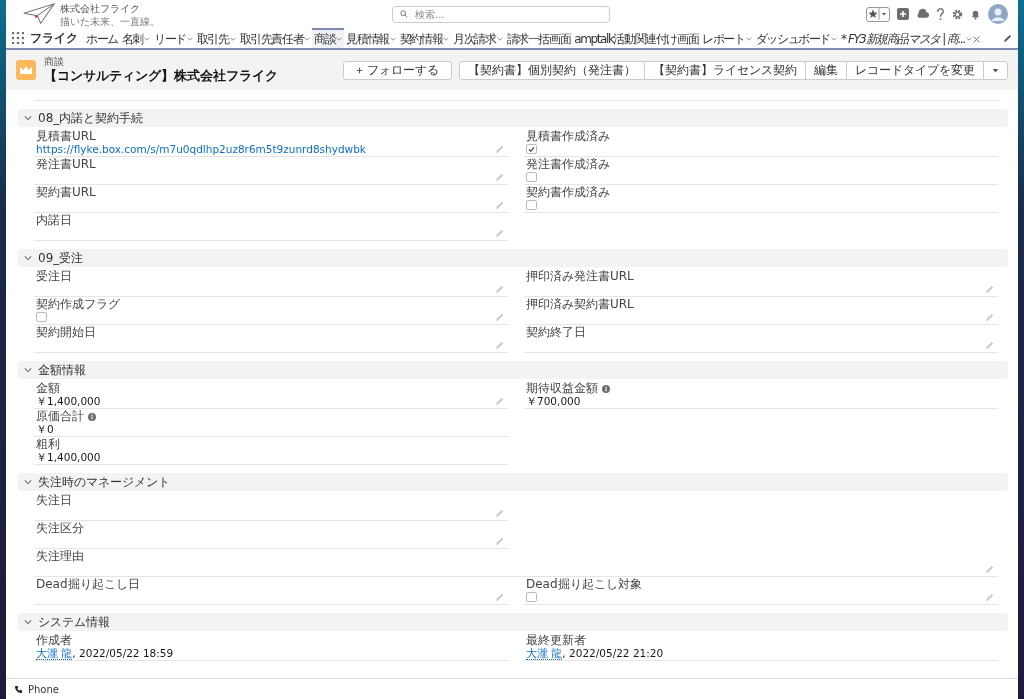 This screenshot has height=699, width=1024. Describe the element at coordinates (66, 164) in the screenshot. I see `field-label: 発注書URL` at that location.